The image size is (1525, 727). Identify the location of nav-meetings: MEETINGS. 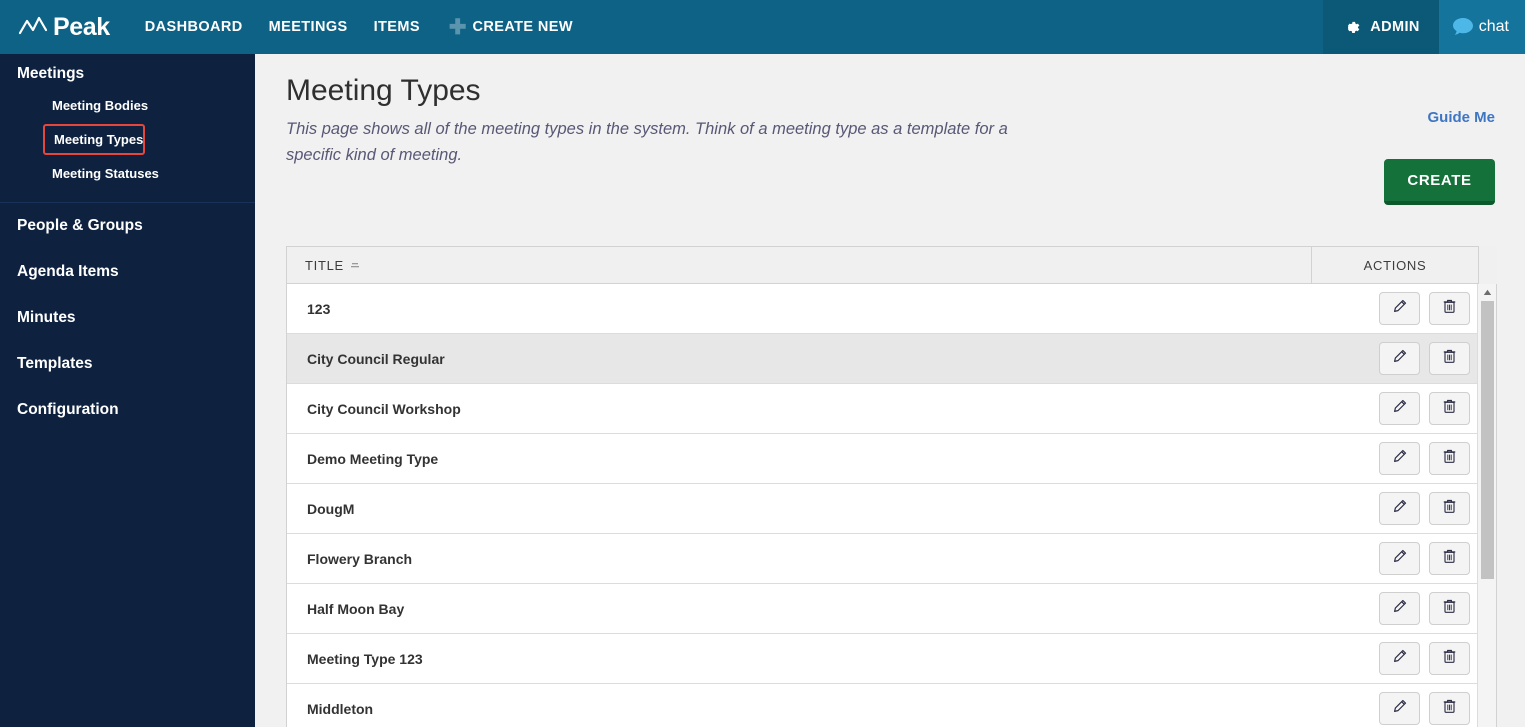
(308, 27).